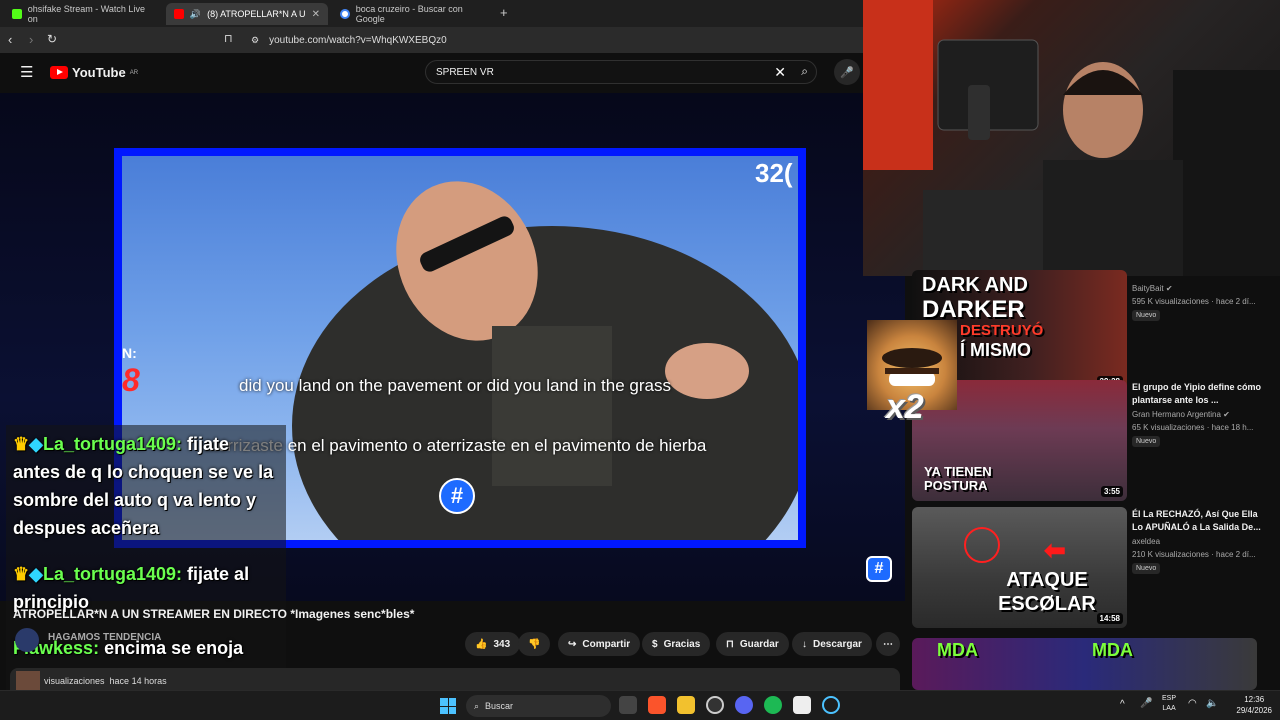 This screenshot has height=720, width=1280. Describe the element at coordinates (465, 72) in the screenshot. I see `search-input: SPREEN VR` at that location.